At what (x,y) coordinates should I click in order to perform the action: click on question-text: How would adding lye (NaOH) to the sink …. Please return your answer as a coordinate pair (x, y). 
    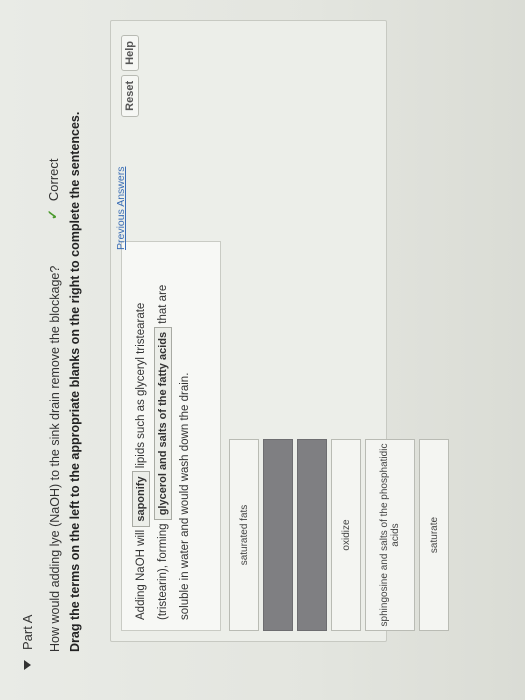
    Looking at the image, I should click on (55, 458).